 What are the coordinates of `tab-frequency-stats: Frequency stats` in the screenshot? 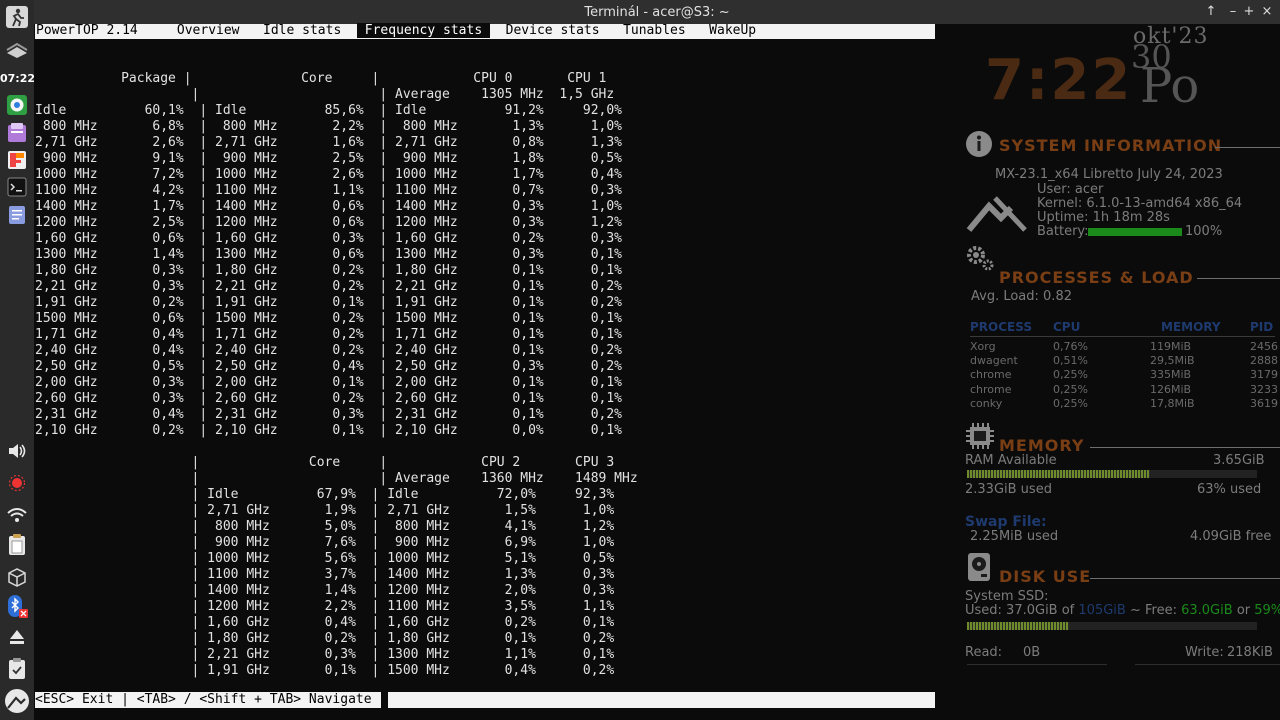 It's located at (423, 30).